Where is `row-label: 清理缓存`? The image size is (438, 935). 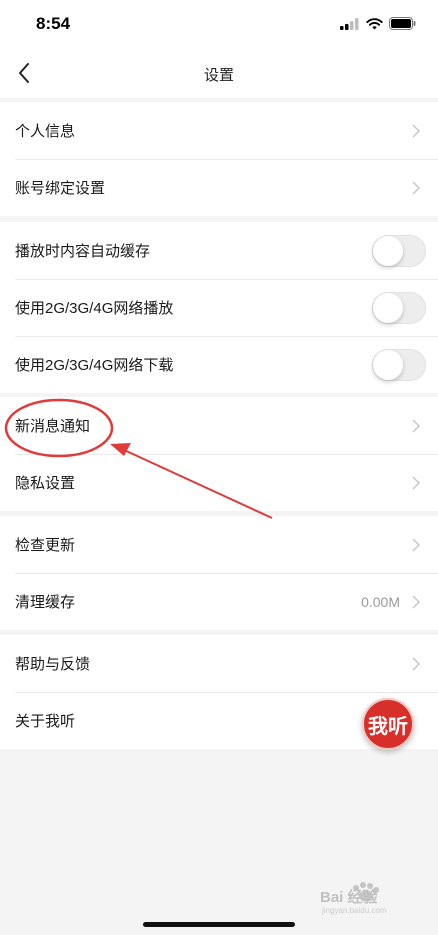 row-label: 清理缓存 is located at coordinates (45, 602).